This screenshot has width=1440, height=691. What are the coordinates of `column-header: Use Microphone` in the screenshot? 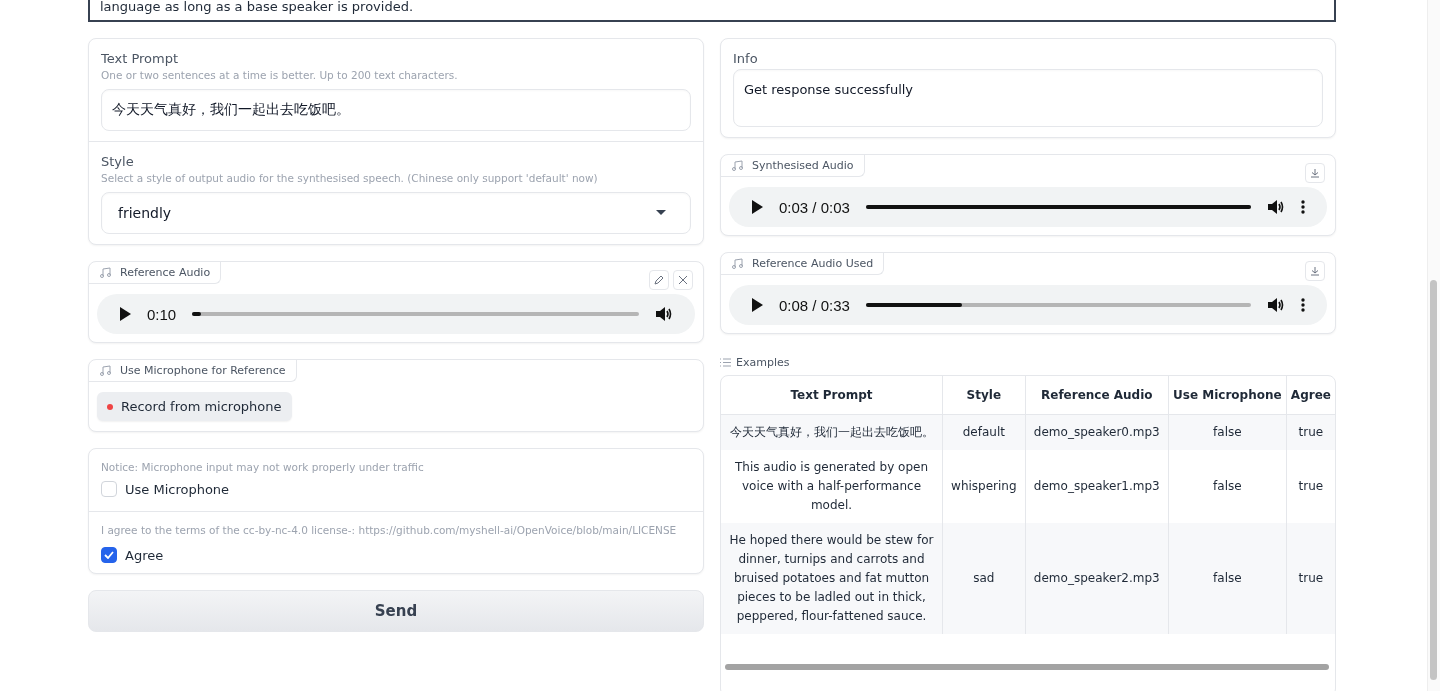 It's located at (1227, 395).